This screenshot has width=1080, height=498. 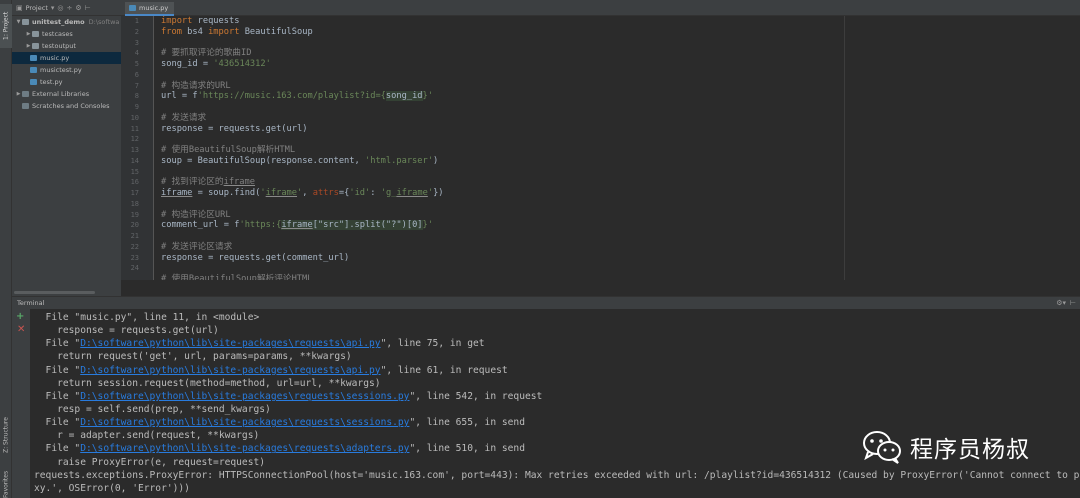 What do you see at coordinates (136, 74) in the screenshot?
I see `line-number: 6` at bounding box center [136, 74].